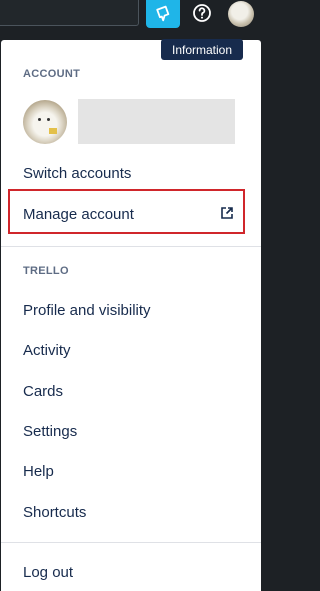 The image size is (320, 591). I want to click on help-icon, so click(202, 13).